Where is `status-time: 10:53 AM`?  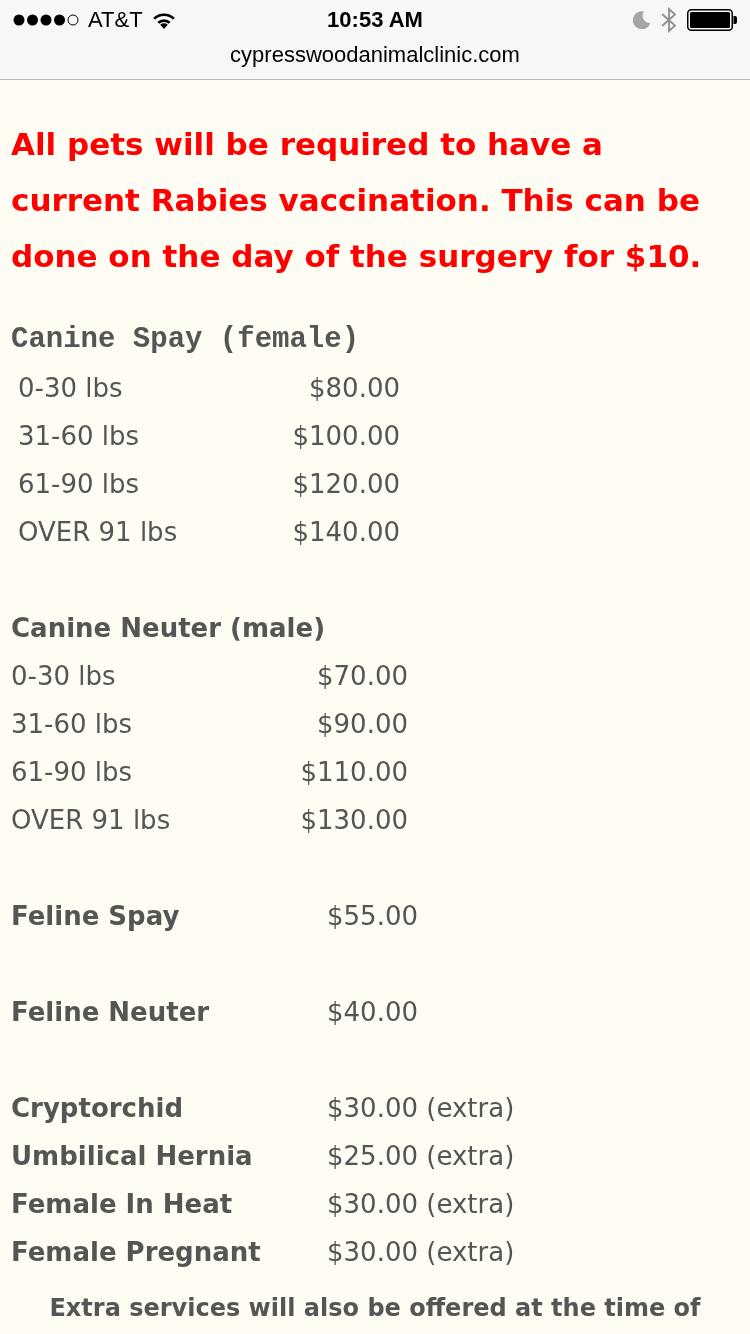 status-time: 10:53 AM is located at coordinates (375, 19).